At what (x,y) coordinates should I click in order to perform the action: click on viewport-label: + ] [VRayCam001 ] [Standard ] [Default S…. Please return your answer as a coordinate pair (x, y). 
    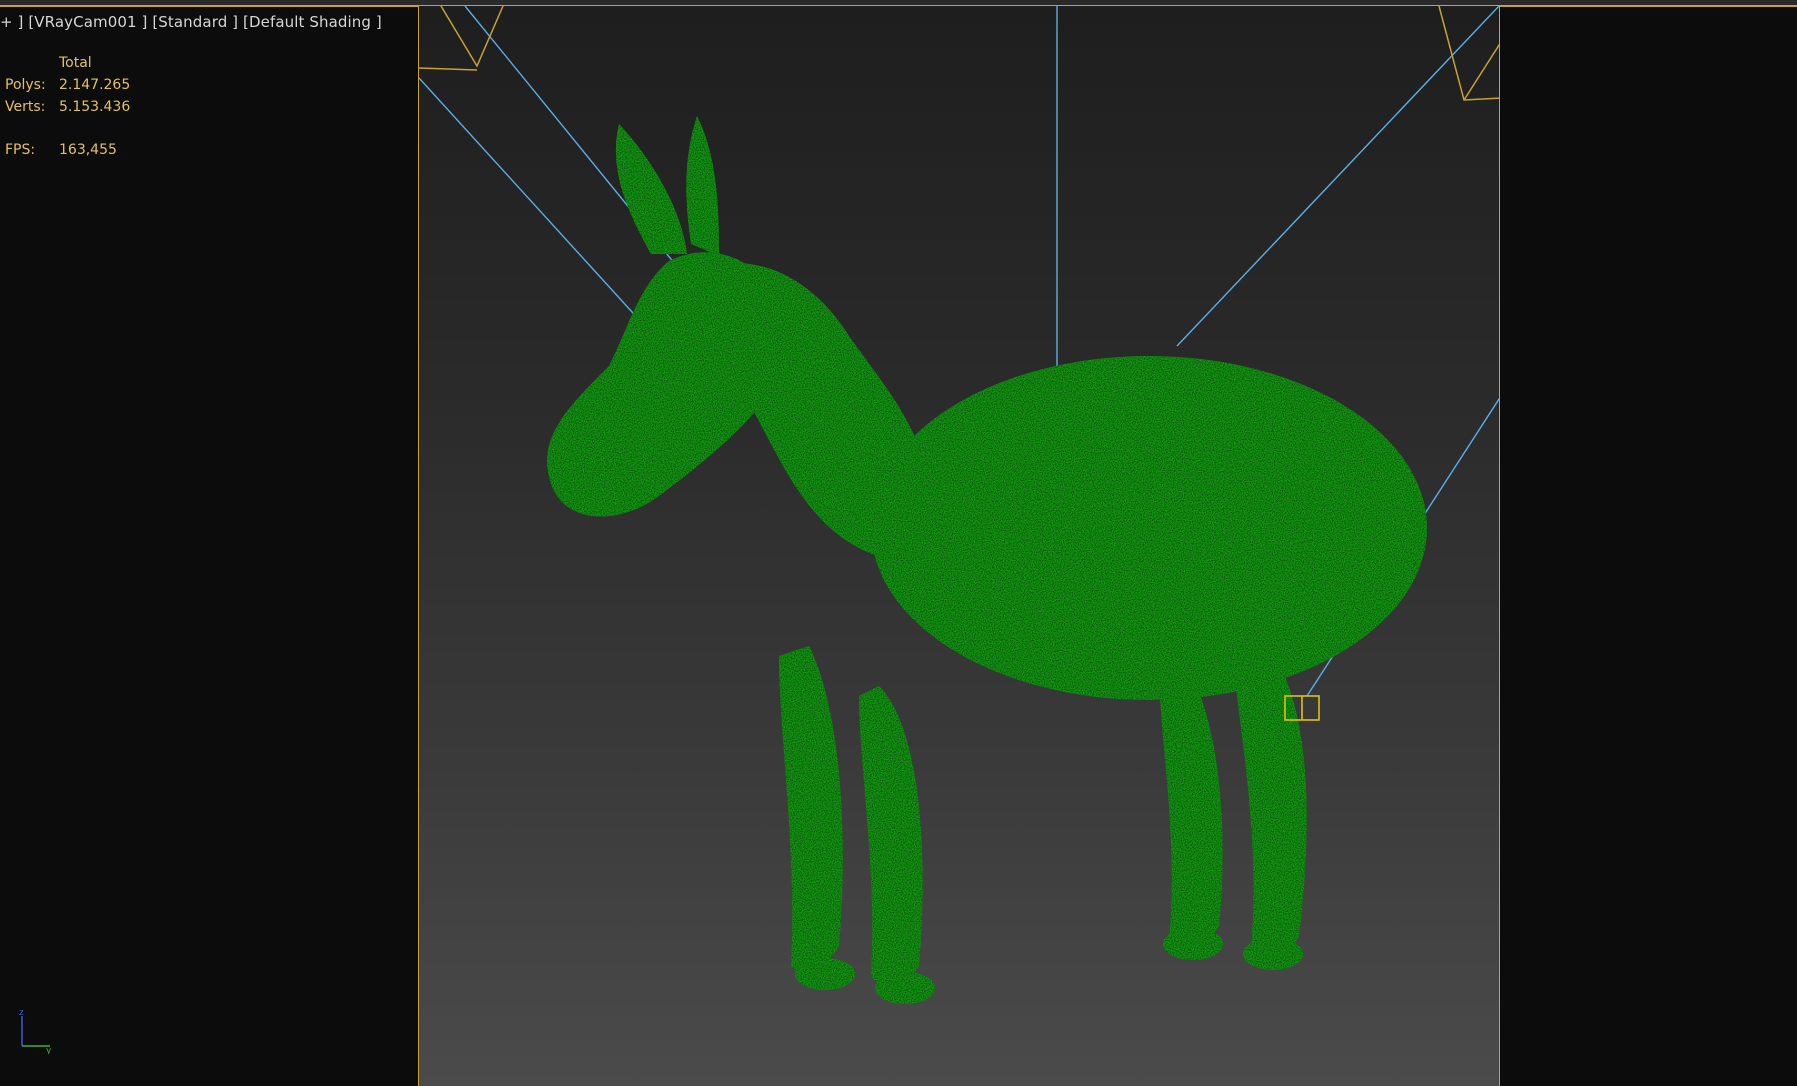
    Looking at the image, I should click on (191, 22).